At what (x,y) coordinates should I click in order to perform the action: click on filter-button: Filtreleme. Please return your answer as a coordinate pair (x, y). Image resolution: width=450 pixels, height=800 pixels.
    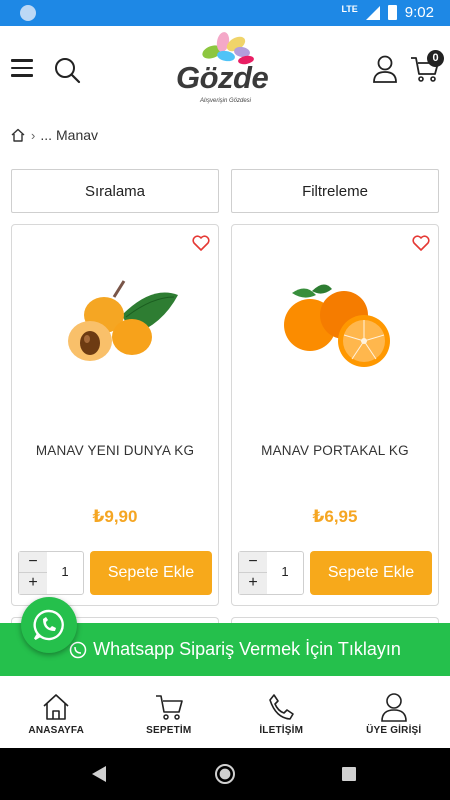
    Looking at the image, I should click on (335, 191).